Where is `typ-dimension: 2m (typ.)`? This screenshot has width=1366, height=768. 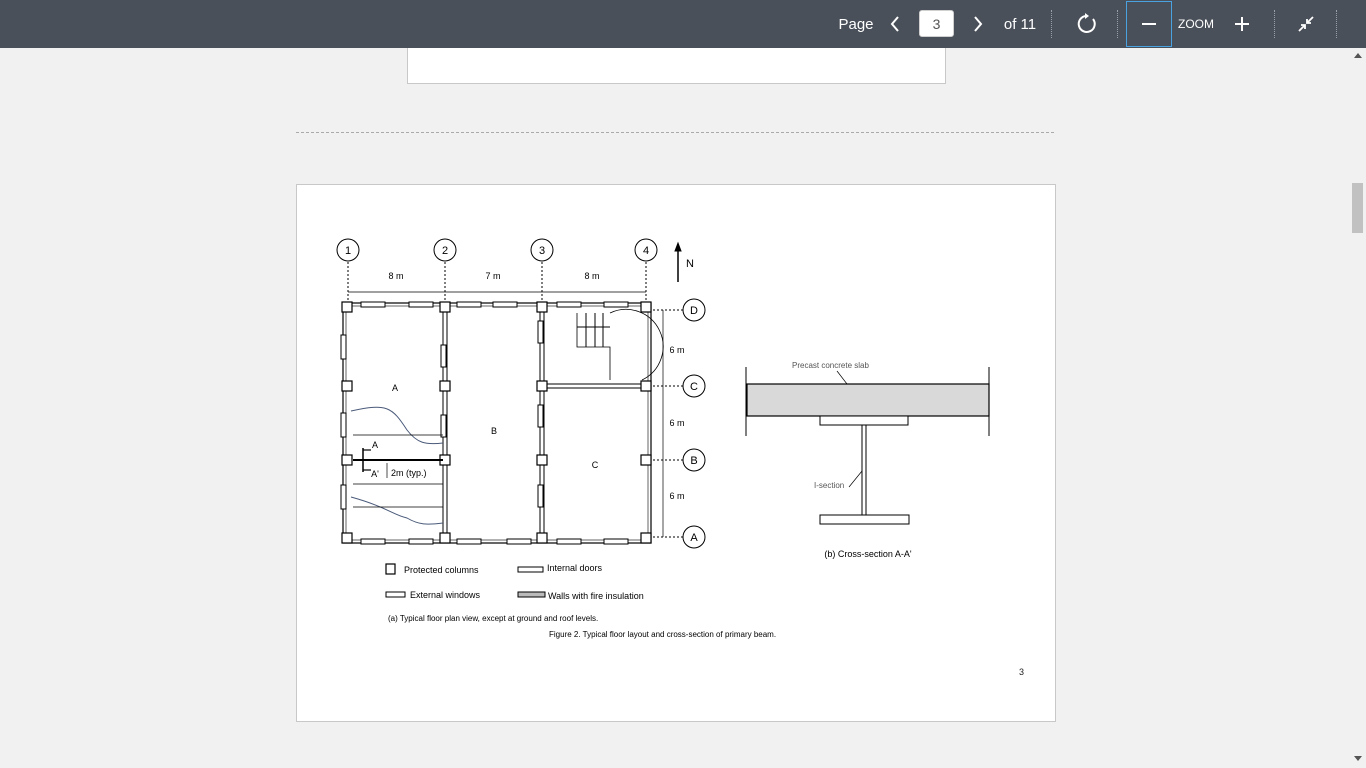 typ-dimension: 2m (typ.) is located at coordinates (409, 473).